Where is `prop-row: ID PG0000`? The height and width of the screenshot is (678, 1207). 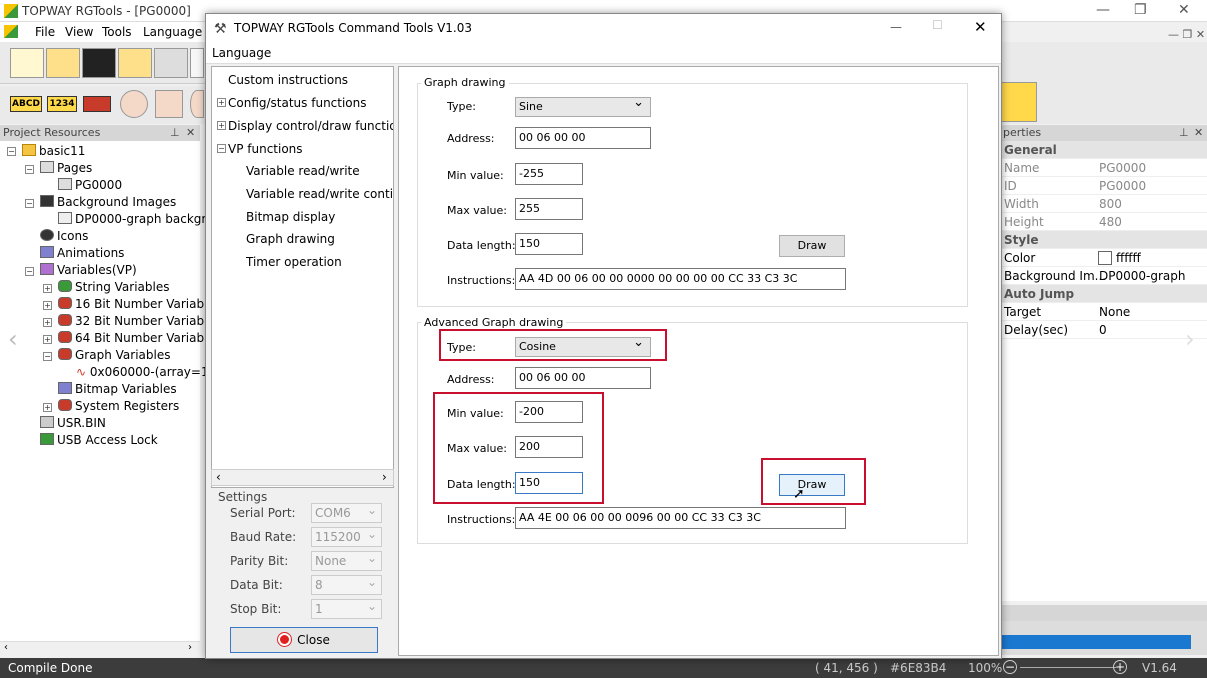 prop-row: ID PG0000 is located at coordinates (1104, 186).